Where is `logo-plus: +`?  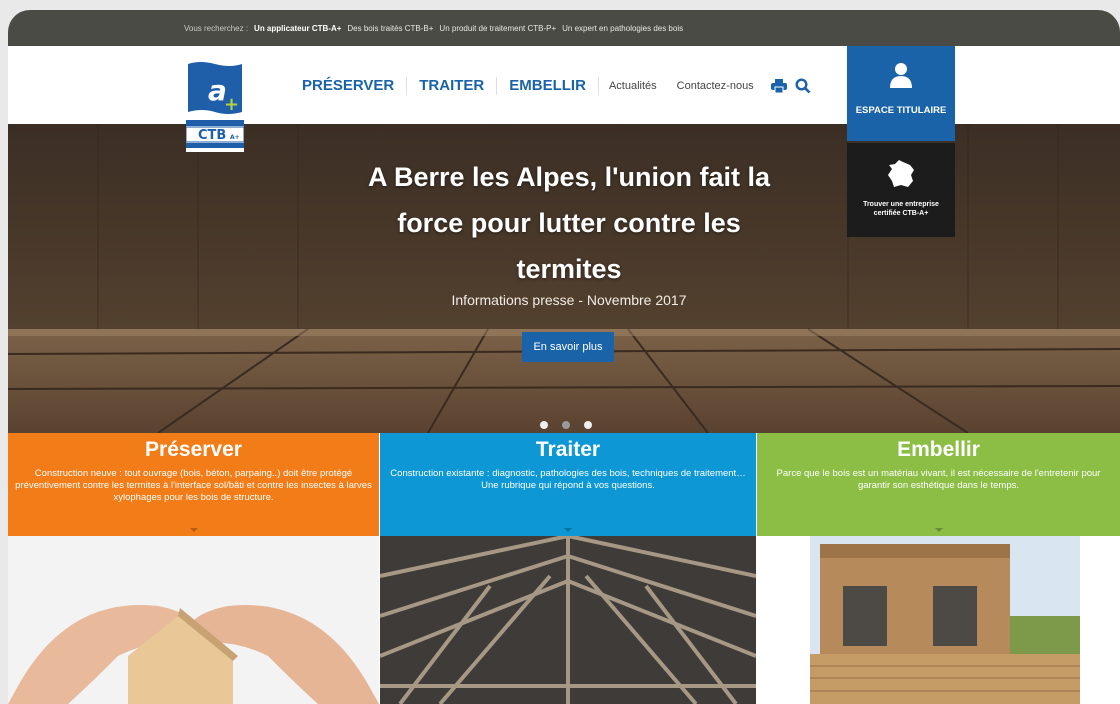
logo-plus: + is located at coordinates (231, 104).